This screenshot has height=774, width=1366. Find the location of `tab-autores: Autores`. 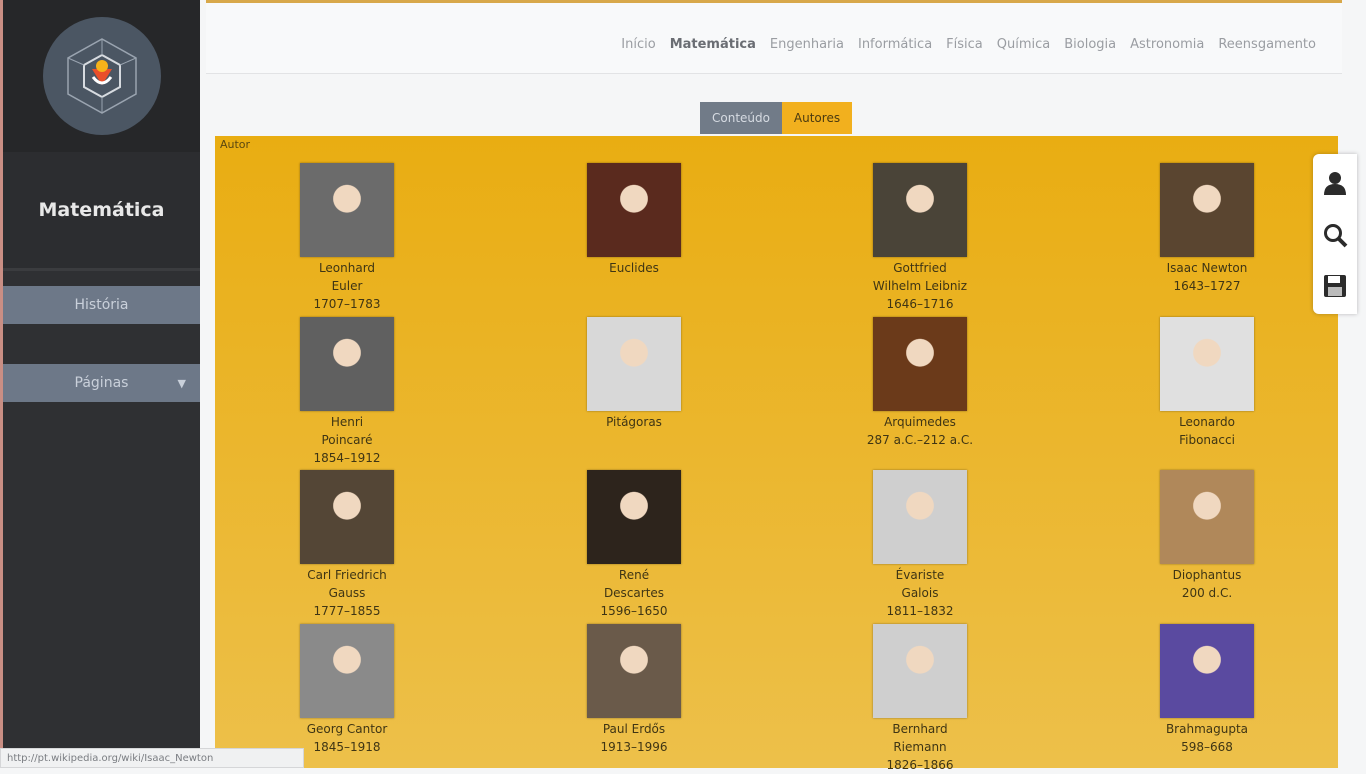

tab-autores: Autores is located at coordinates (817, 118).